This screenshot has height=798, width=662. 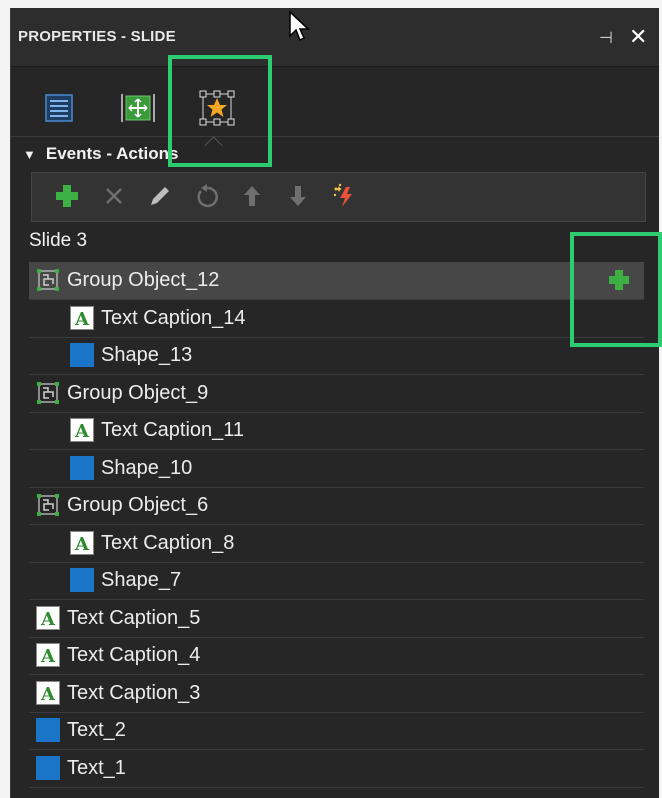 What do you see at coordinates (58, 240) in the screenshot?
I see `slide-label: Slide 3` at bounding box center [58, 240].